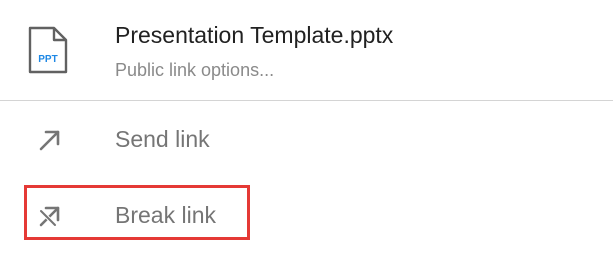  I want to click on ppt-file-icon: PPT, so click(48, 50).